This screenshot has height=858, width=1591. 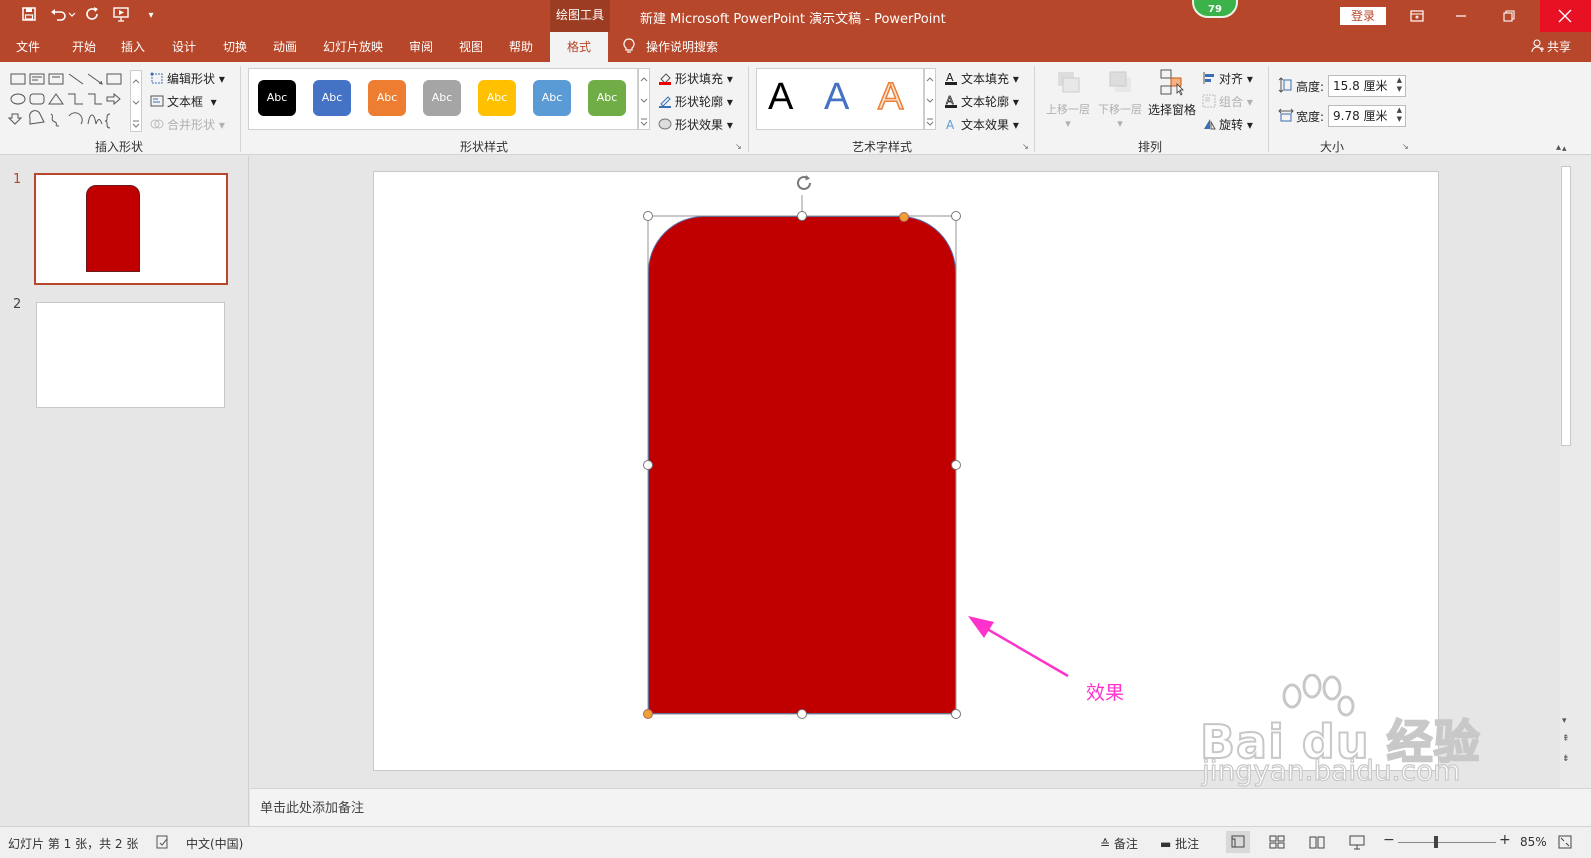 What do you see at coordinates (1172, 93) in the screenshot?
I see `selection-pane-button: 选择窗格` at bounding box center [1172, 93].